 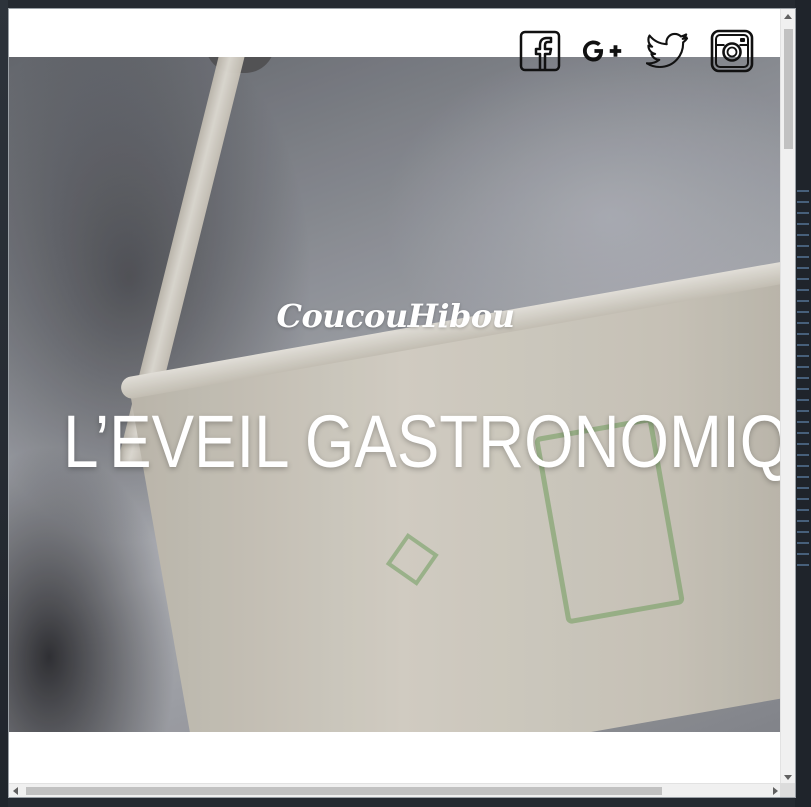 I want to click on scrollbar-corner, so click(x=787, y=790).